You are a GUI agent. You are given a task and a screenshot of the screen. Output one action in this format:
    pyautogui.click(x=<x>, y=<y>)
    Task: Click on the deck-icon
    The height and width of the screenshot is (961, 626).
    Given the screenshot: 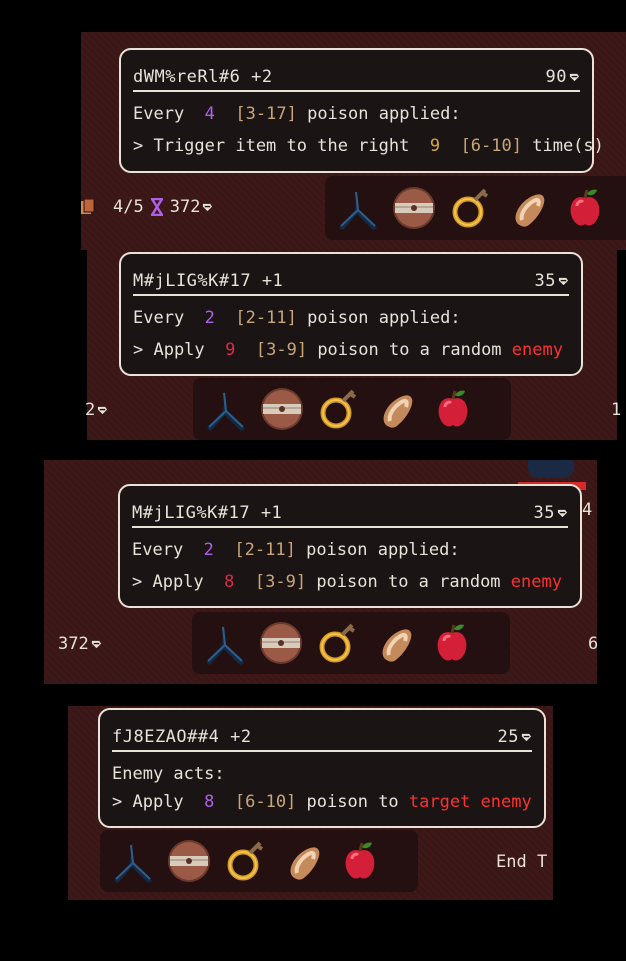 What is the action you would take?
    pyautogui.click(x=88, y=206)
    